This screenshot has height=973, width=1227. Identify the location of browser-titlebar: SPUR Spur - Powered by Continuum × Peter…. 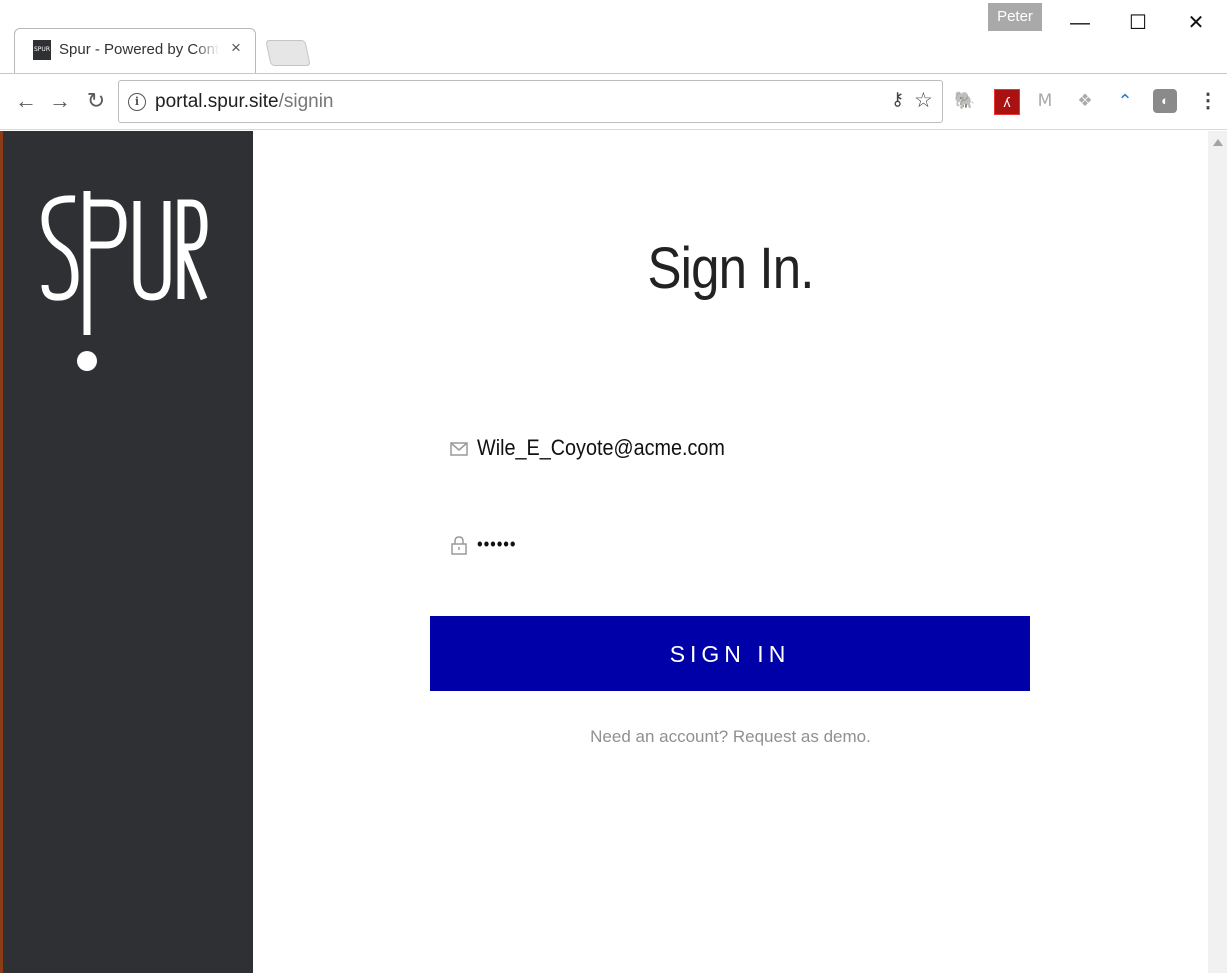
(613, 37).